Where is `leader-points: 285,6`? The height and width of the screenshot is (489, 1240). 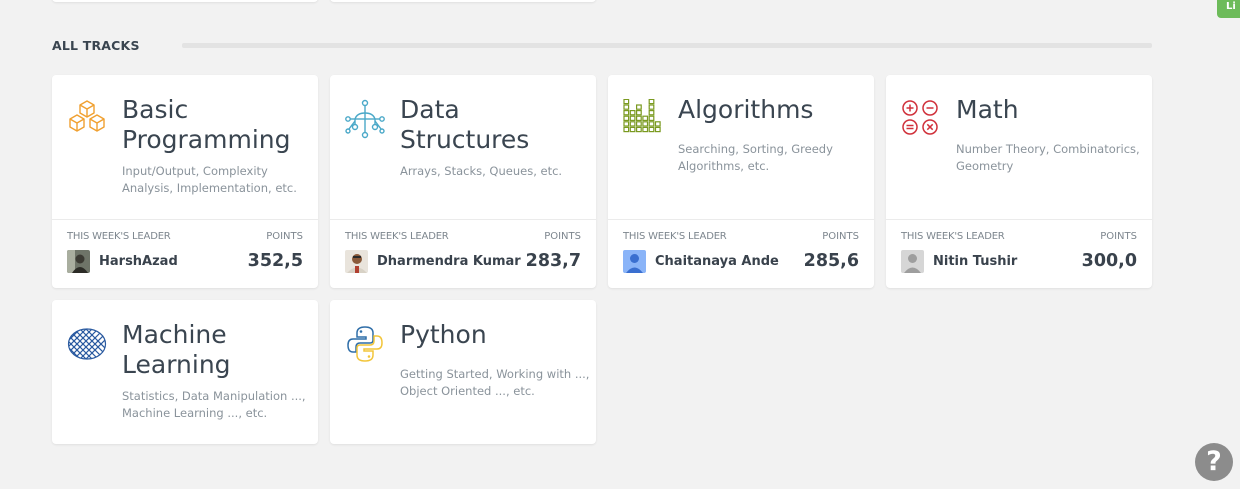 leader-points: 285,6 is located at coordinates (831, 261).